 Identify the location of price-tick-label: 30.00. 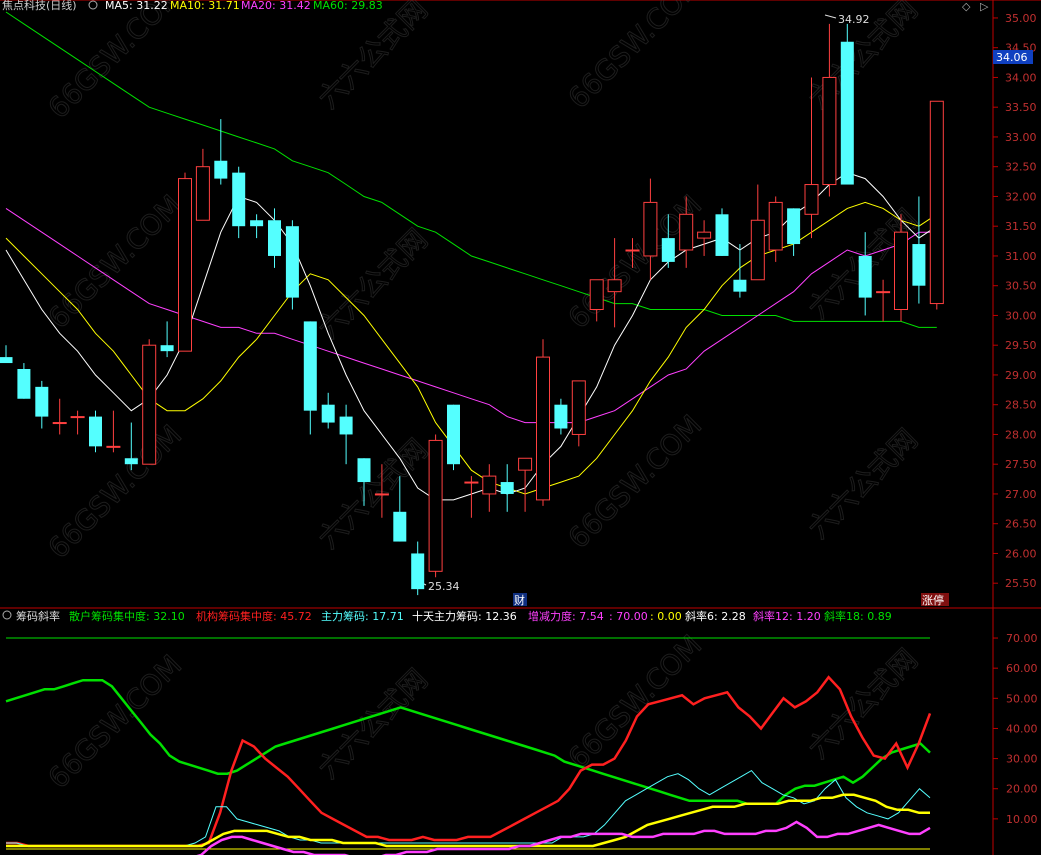
(1021, 315).